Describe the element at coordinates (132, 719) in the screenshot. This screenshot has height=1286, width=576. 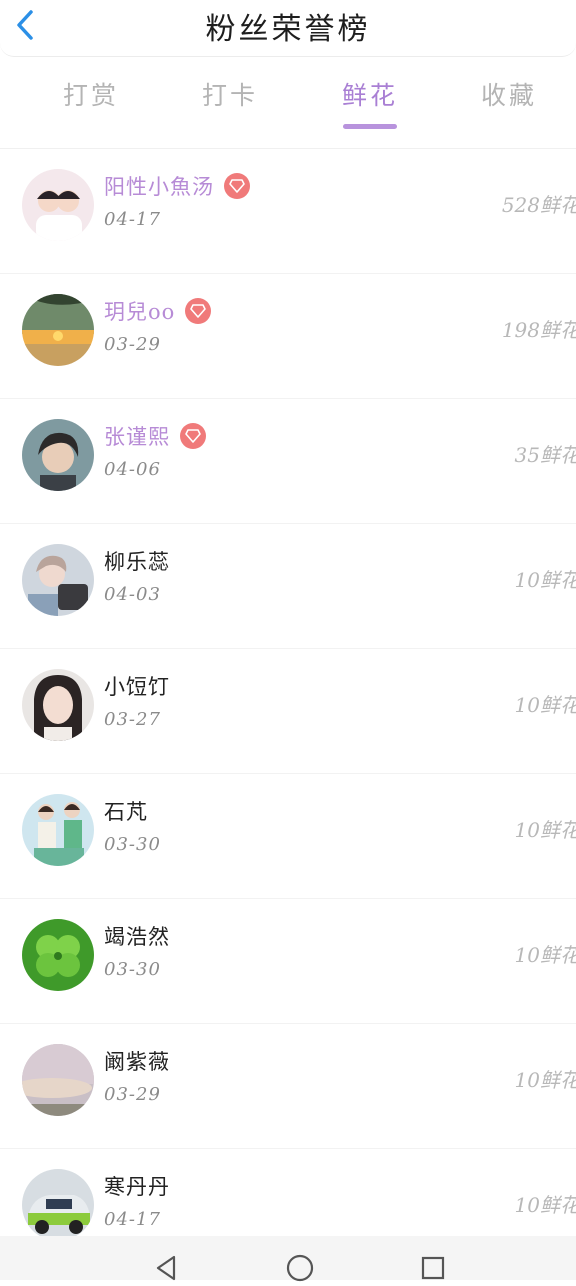
I see `gift-date: 03-27` at that location.